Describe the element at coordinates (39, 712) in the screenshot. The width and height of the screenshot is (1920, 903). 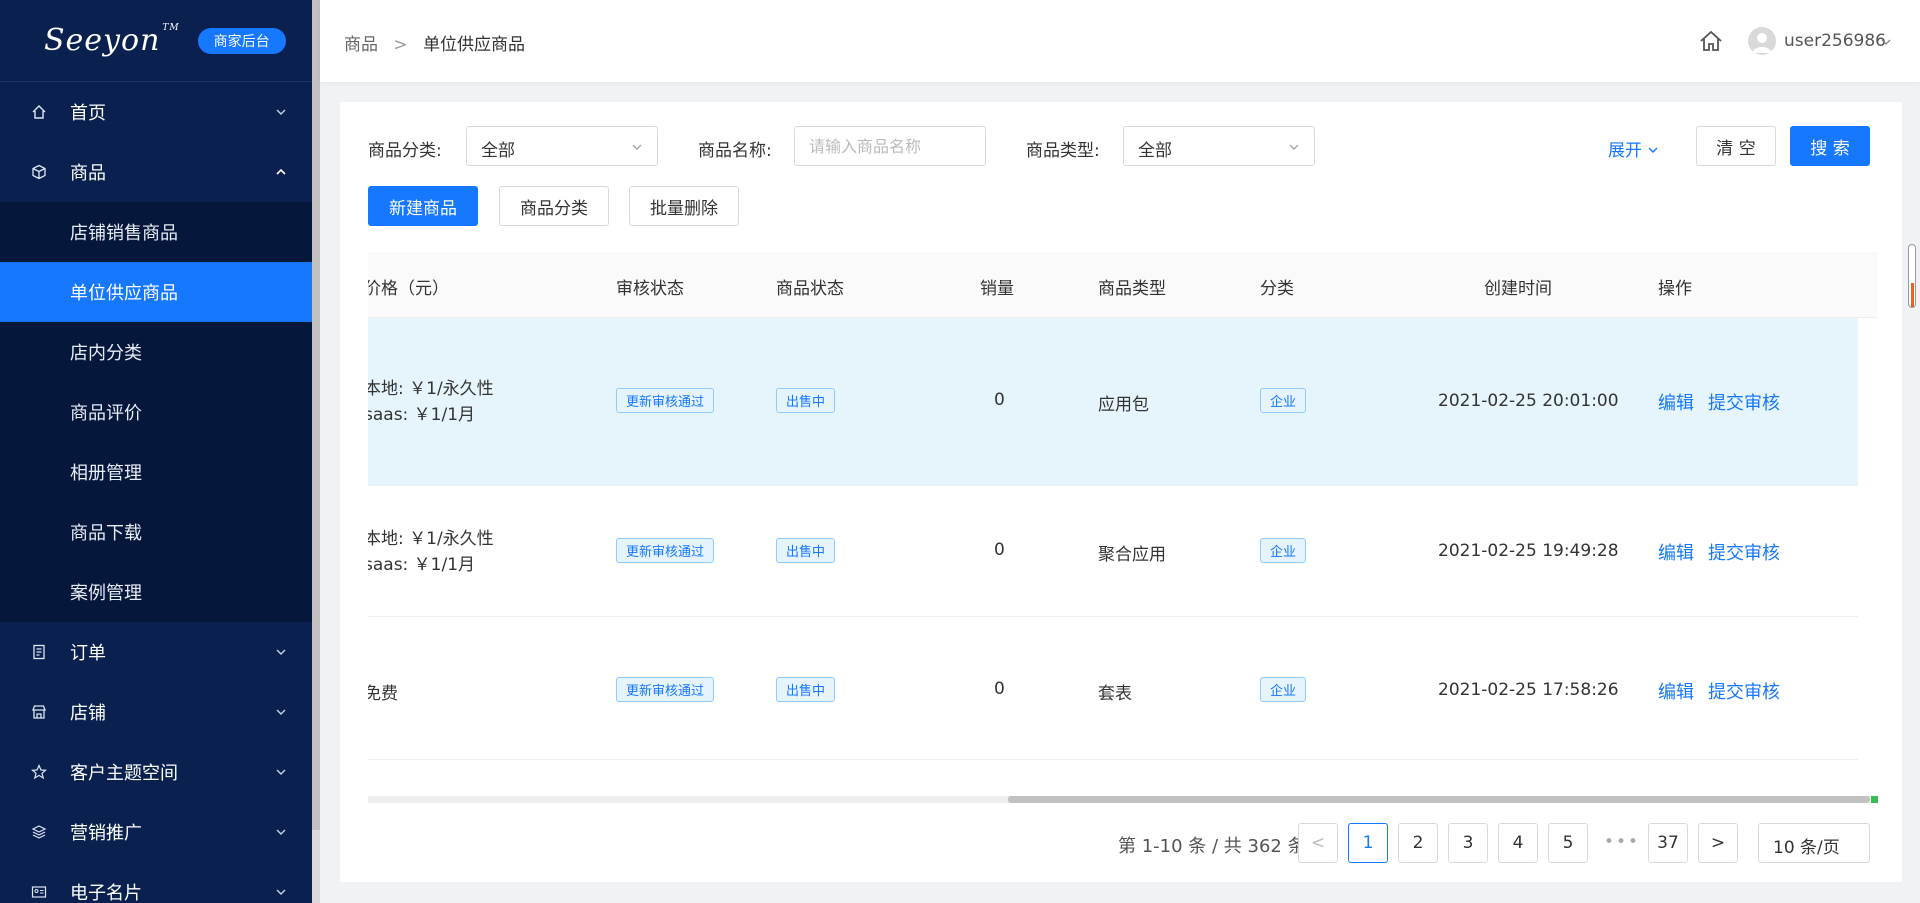
I see `shop-icon` at that location.